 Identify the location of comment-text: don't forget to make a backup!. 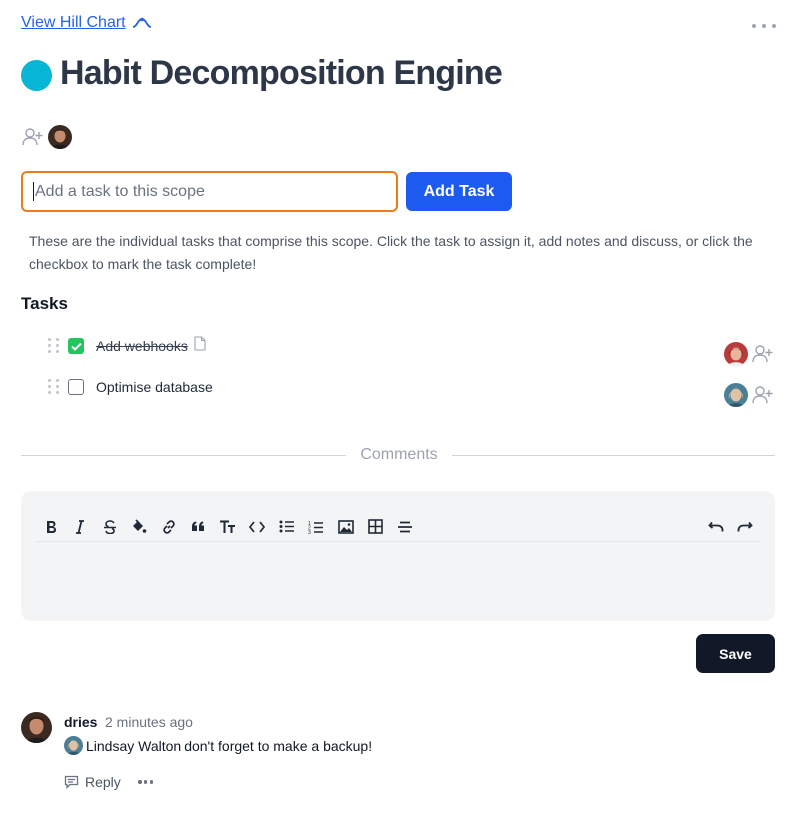
(278, 745).